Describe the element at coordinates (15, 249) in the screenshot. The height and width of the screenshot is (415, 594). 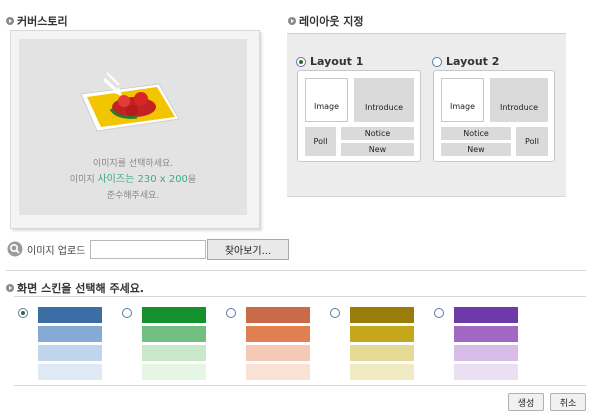
I see `magnifier-icon` at that location.